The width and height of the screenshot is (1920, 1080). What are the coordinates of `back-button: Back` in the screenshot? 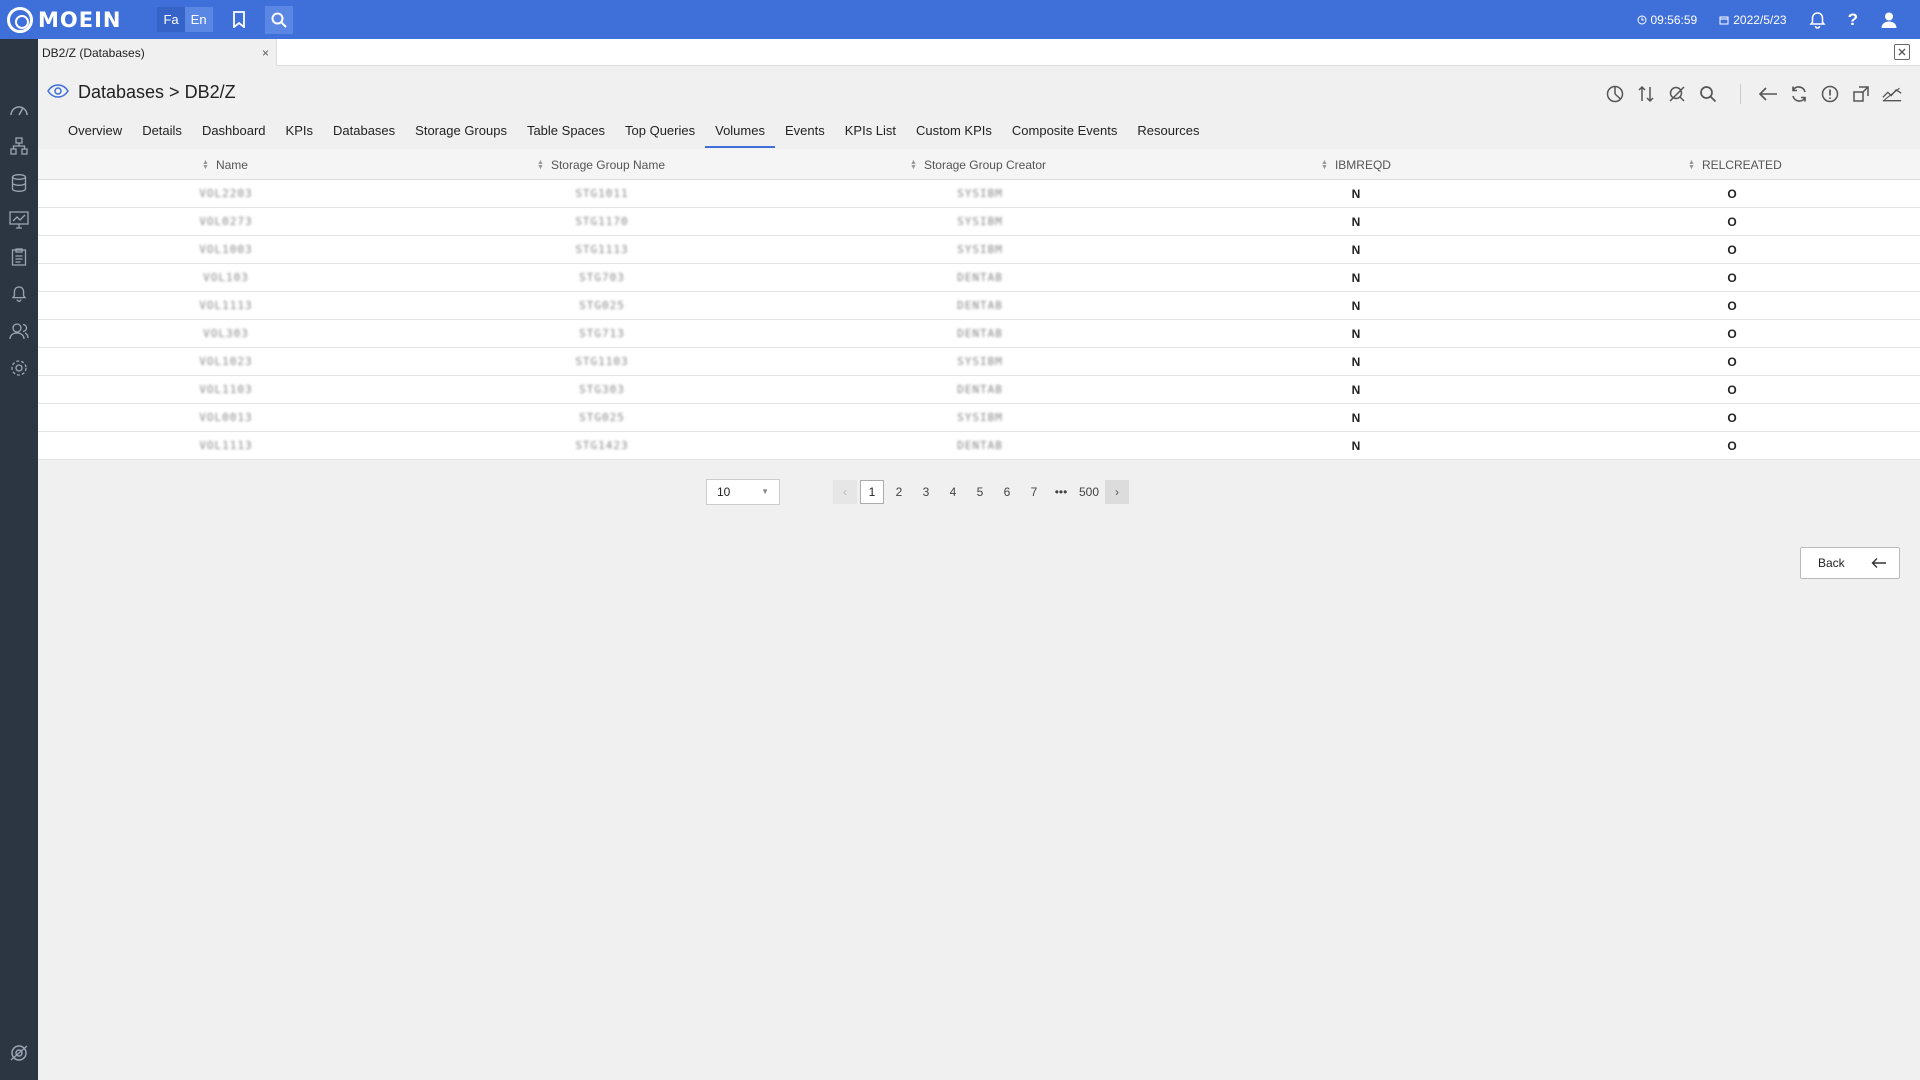 It's located at (1850, 563).